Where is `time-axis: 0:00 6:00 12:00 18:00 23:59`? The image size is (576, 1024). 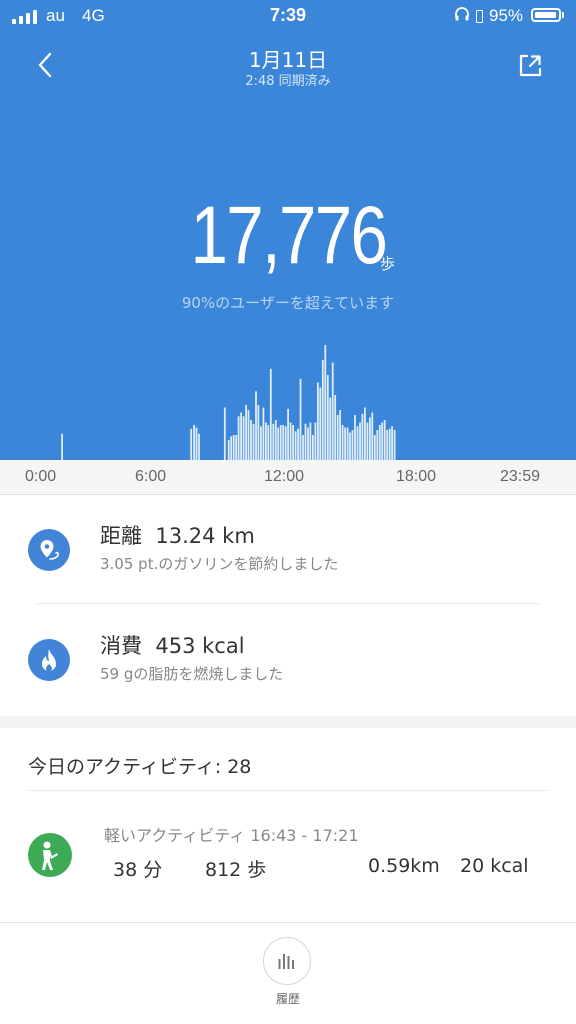 time-axis: 0:00 6:00 12:00 18:00 23:59 is located at coordinates (288, 477).